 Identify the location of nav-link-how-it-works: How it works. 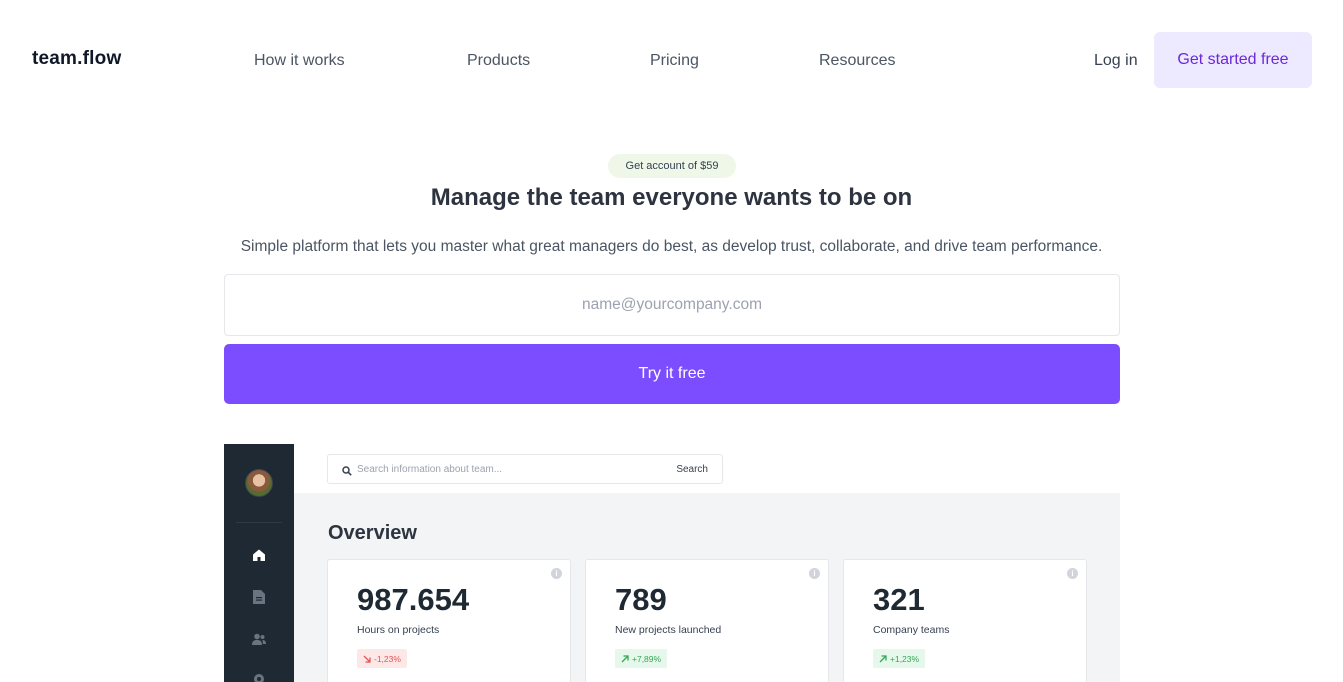
(299, 61).